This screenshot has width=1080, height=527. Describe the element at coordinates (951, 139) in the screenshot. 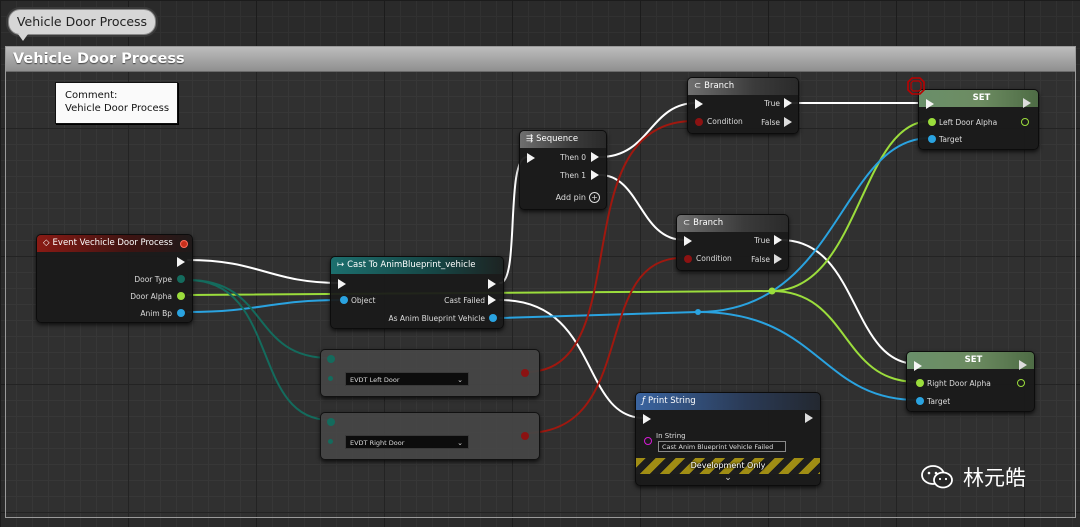

I see `set-left-target-label: Target` at that location.